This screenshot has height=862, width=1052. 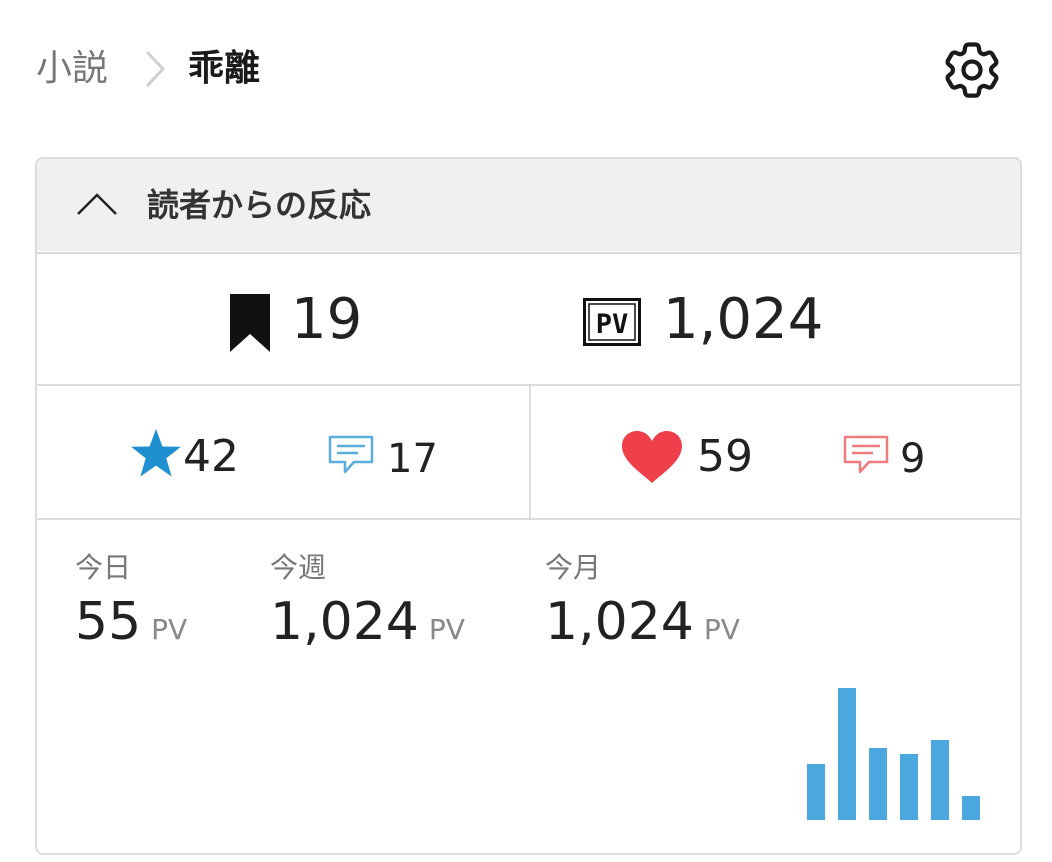 What do you see at coordinates (97, 204) in the screenshot?
I see `chevron-up-icon` at bounding box center [97, 204].